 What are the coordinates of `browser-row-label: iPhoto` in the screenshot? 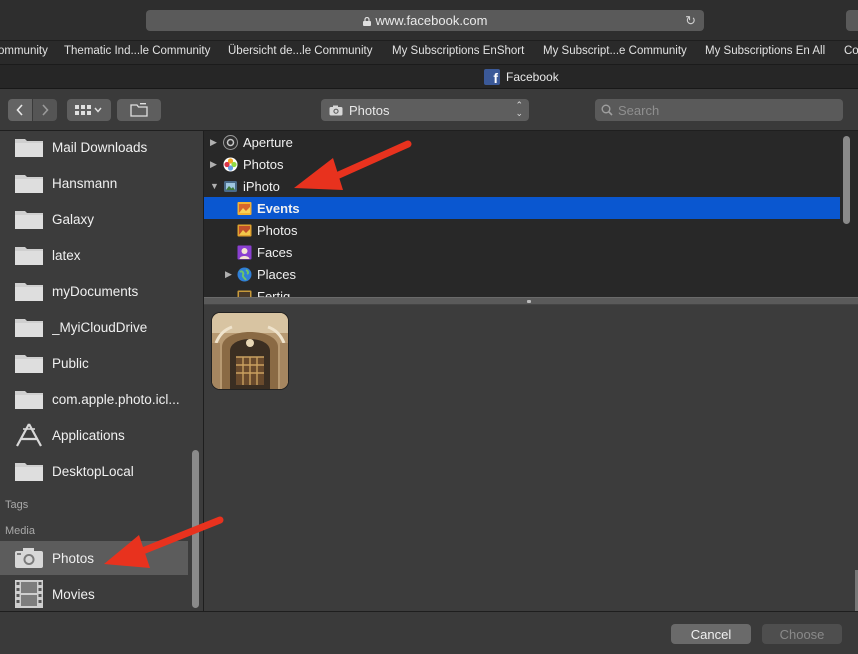 It's located at (261, 186).